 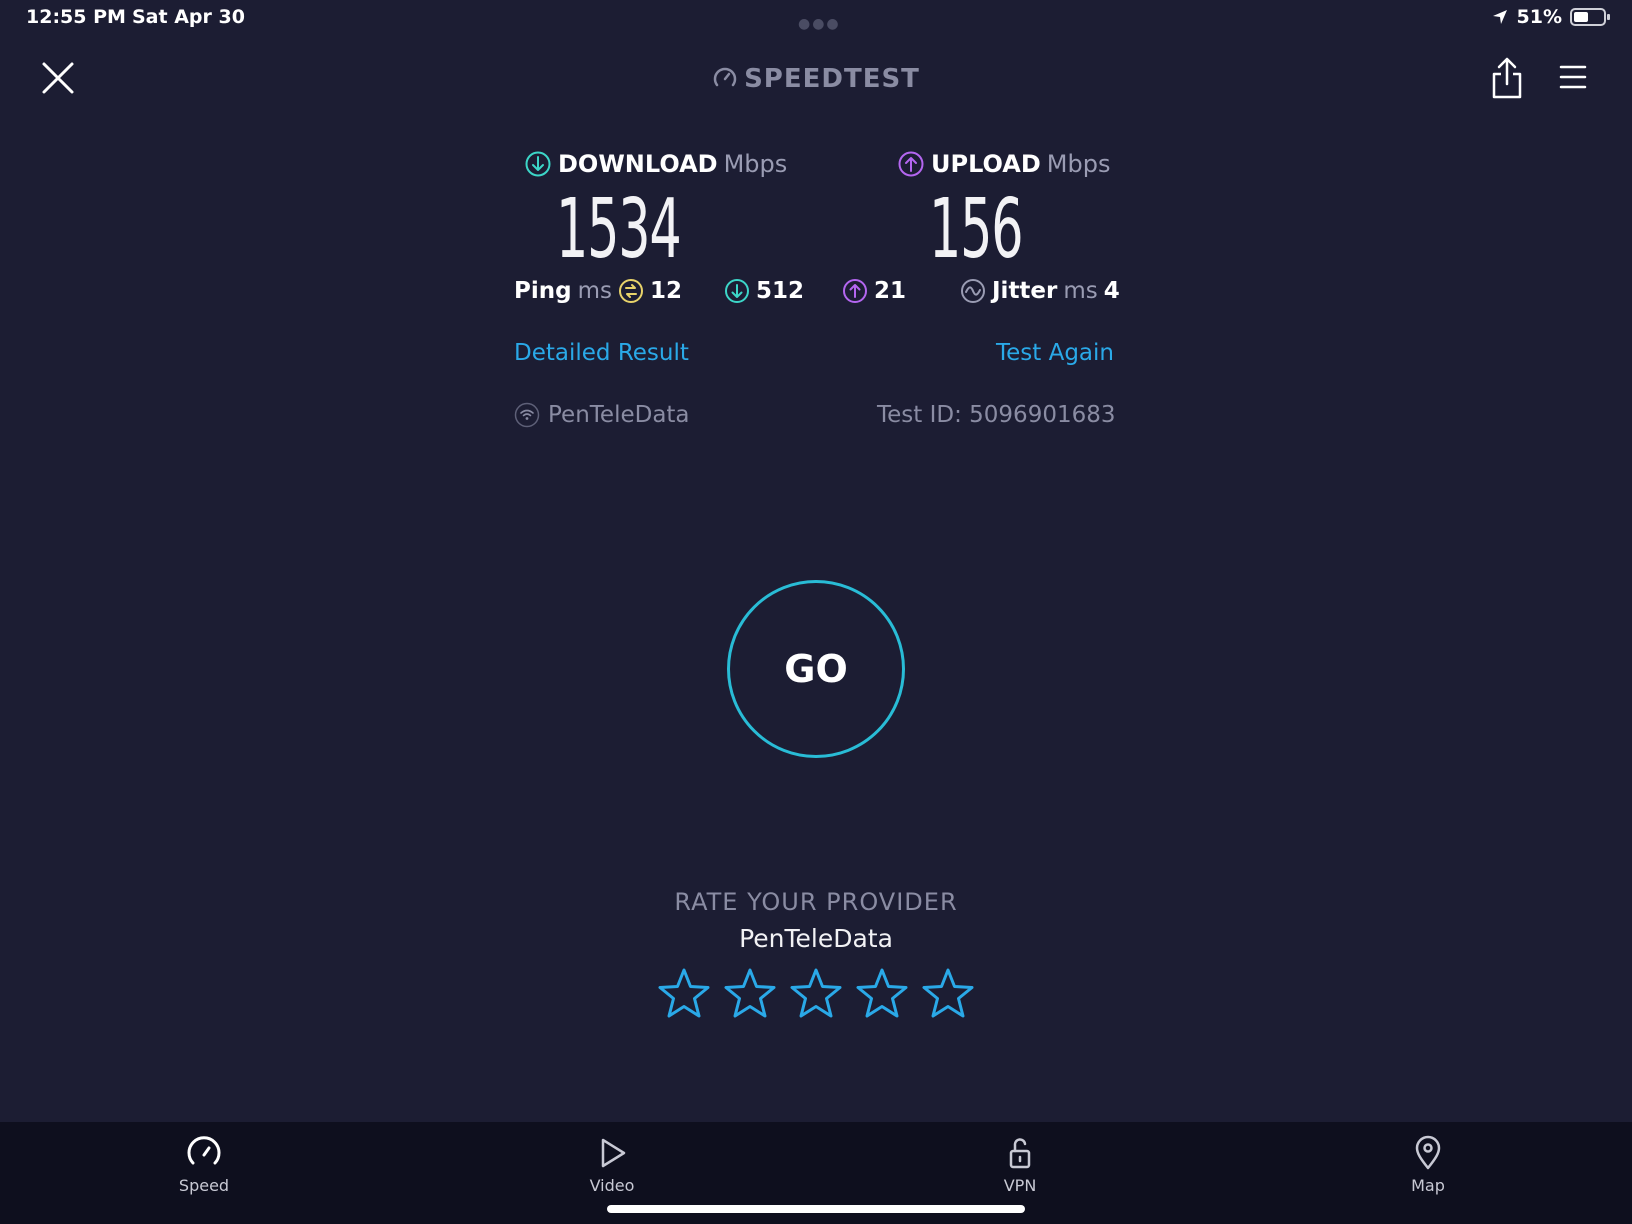 I want to click on brand-title: SPEEDTEST, so click(x=816, y=79).